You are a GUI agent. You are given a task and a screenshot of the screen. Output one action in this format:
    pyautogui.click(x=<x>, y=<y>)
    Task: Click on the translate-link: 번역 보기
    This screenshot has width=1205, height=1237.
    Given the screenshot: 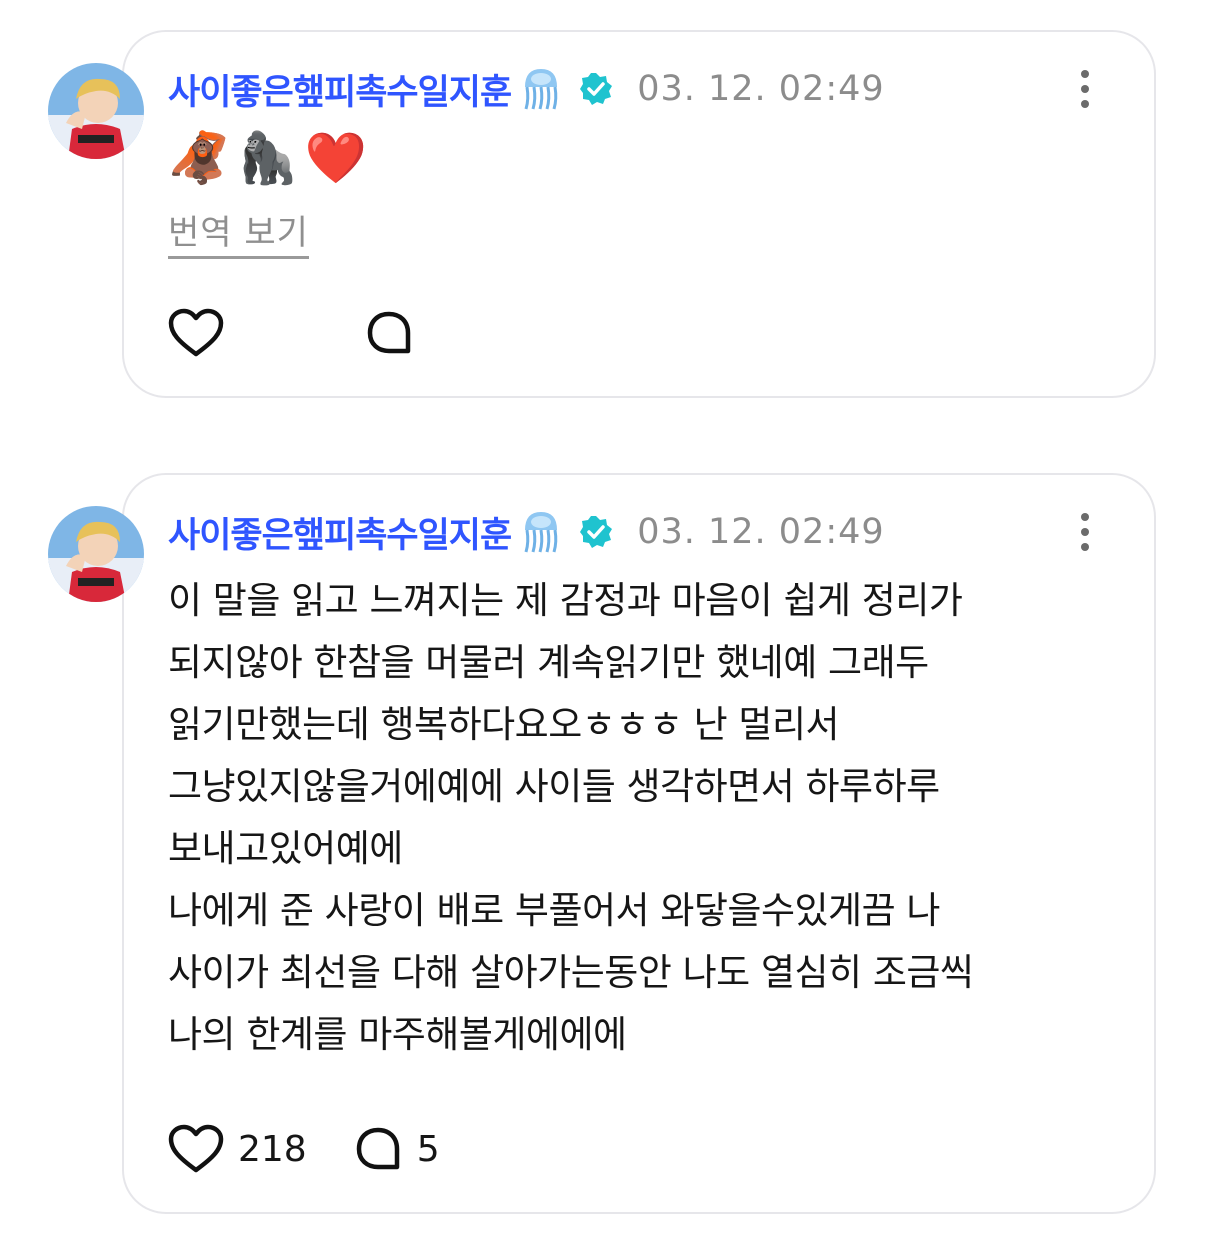 What is the action you would take?
    pyautogui.click(x=238, y=232)
    